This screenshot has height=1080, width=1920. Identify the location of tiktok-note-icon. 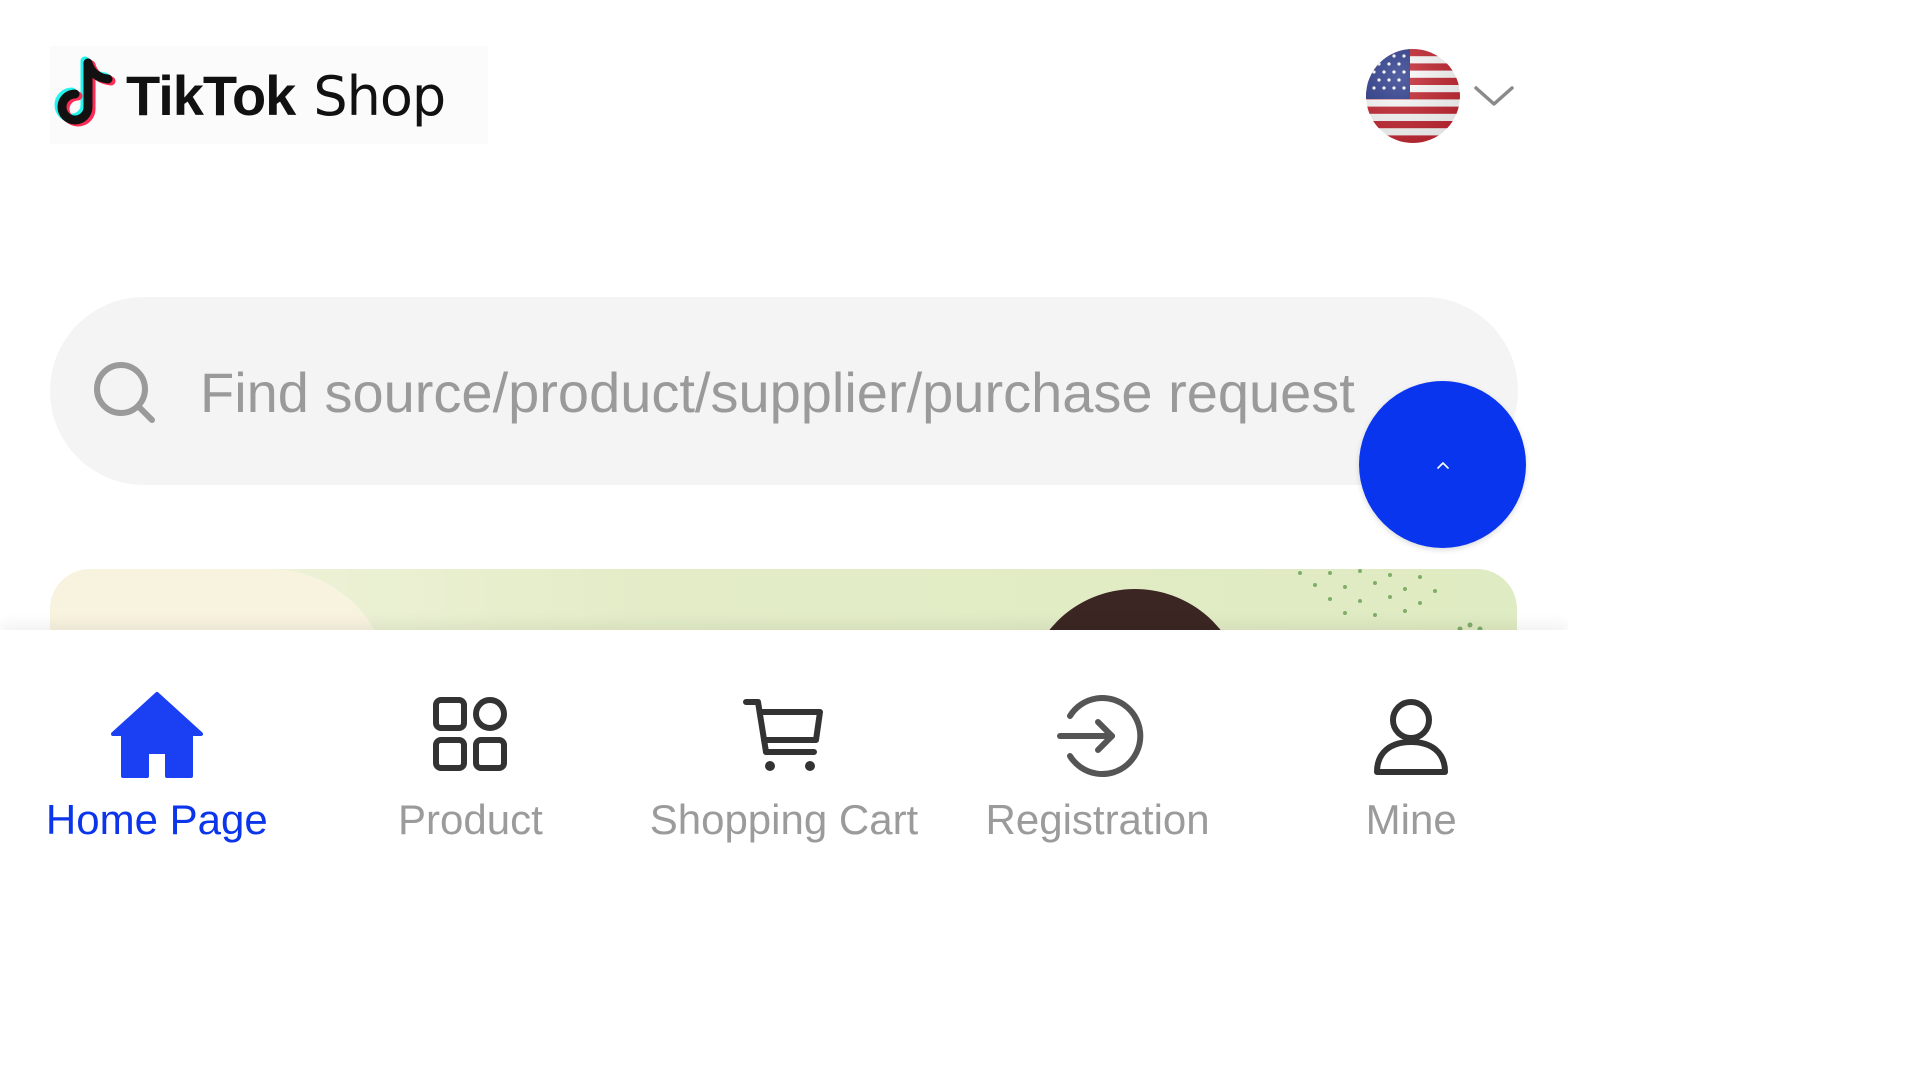
(85, 91).